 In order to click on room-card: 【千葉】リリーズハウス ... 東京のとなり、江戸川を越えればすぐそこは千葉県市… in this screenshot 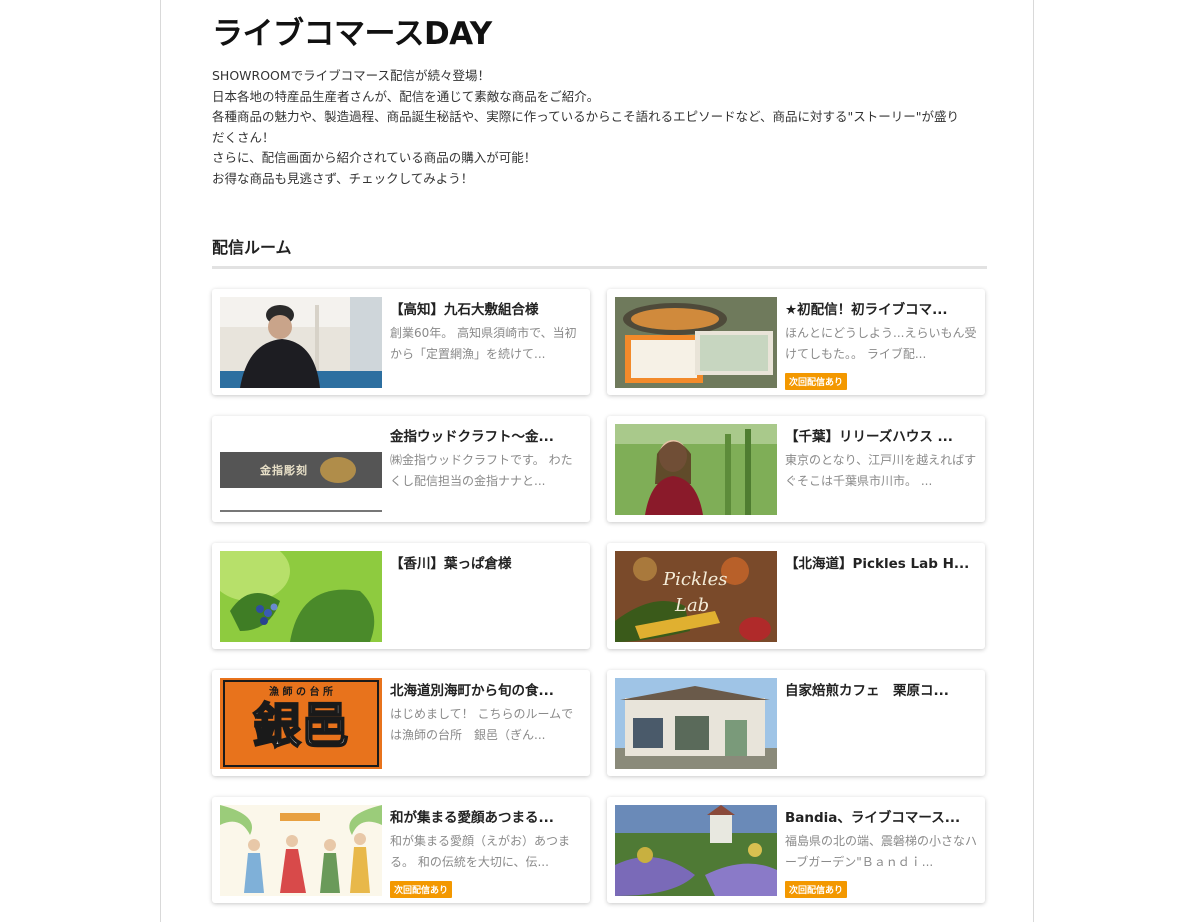, I will do `click(796, 469)`.